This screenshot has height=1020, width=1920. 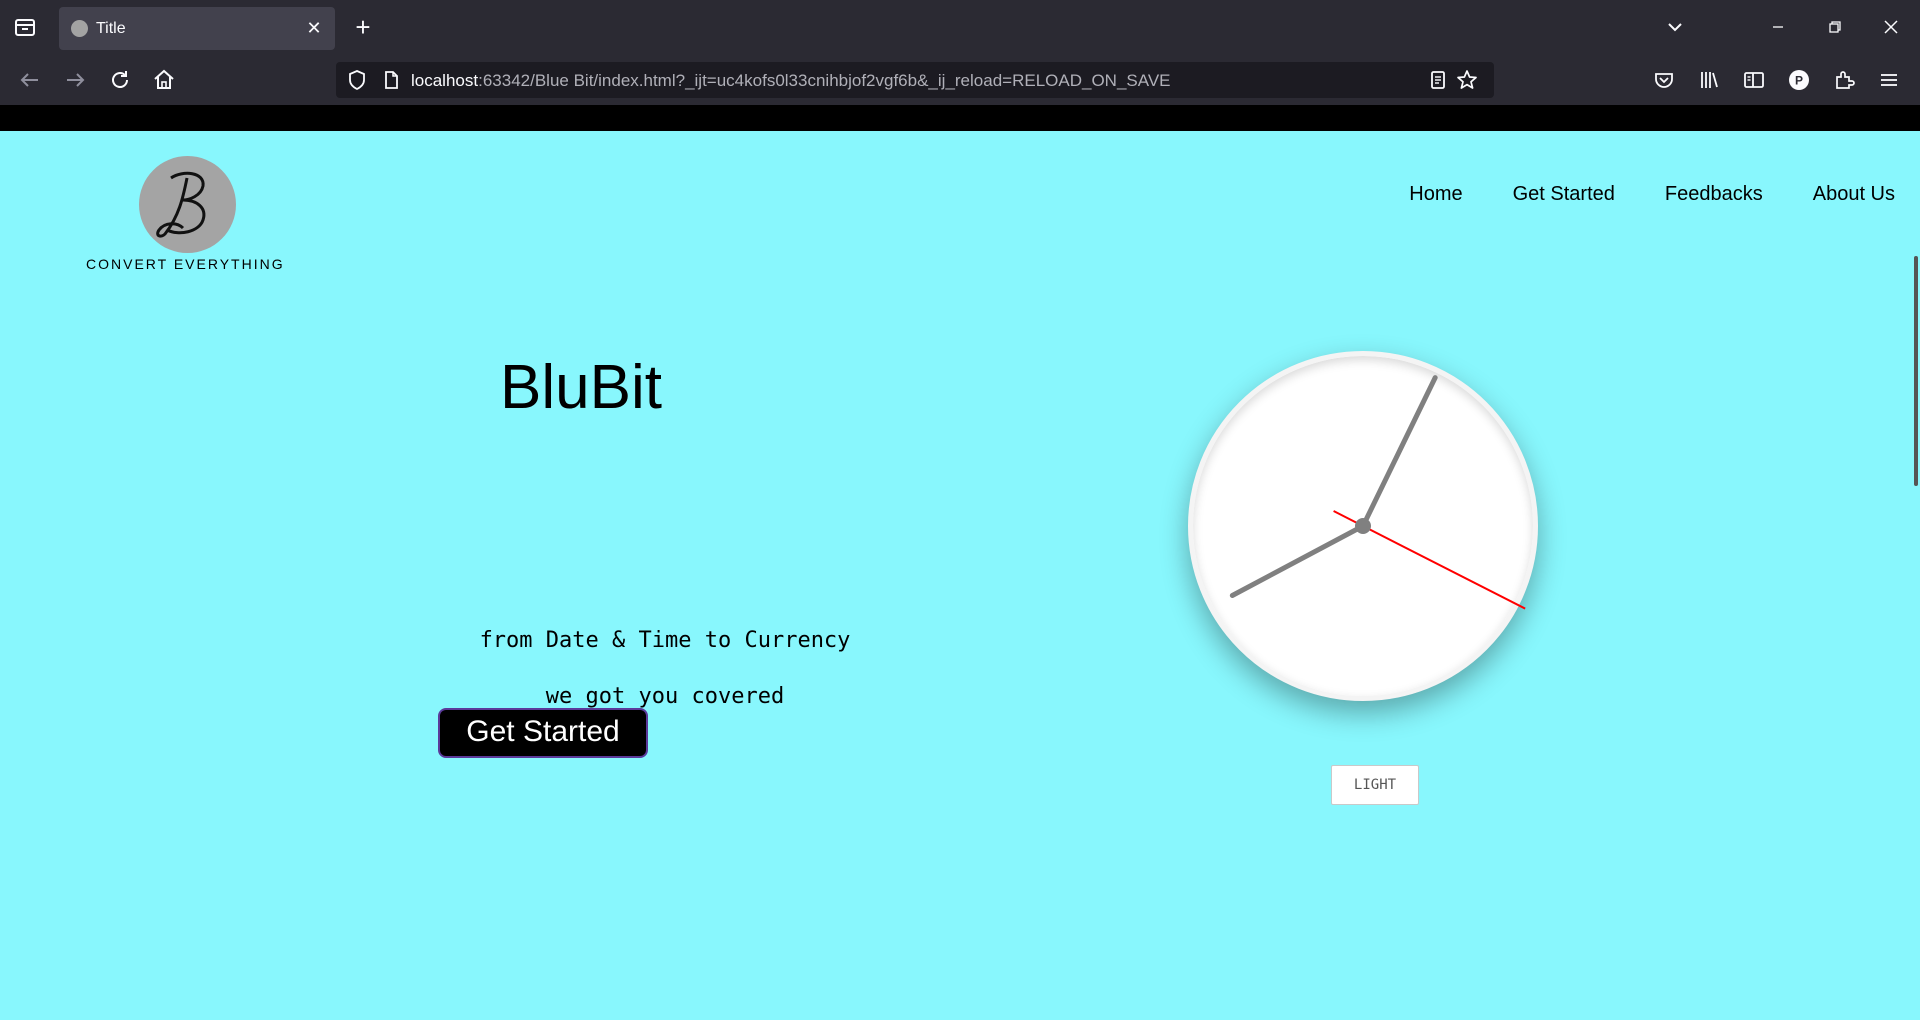 I want to click on forward-icon, so click(x=75, y=80).